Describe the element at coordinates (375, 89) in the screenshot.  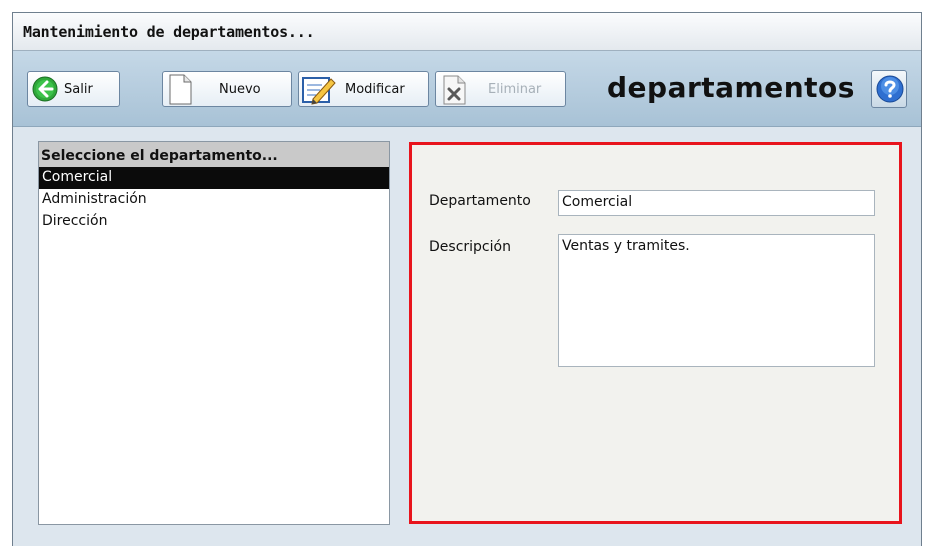
I see `modify-button-label: Modificar` at that location.